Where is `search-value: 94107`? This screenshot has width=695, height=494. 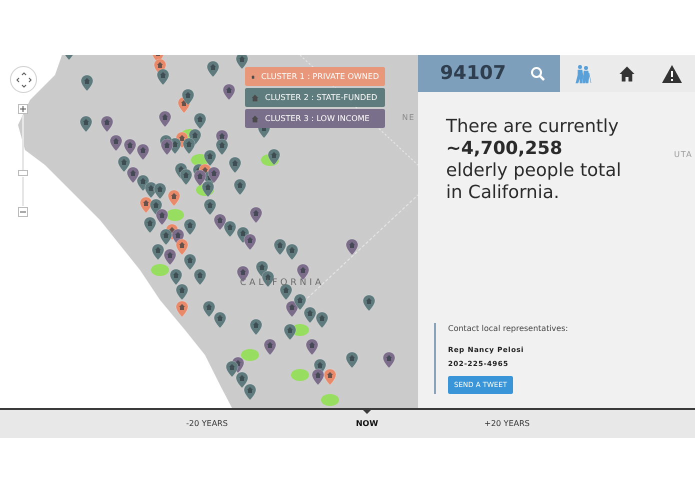 search-value: 94107 is located at coordinates (473, 73).